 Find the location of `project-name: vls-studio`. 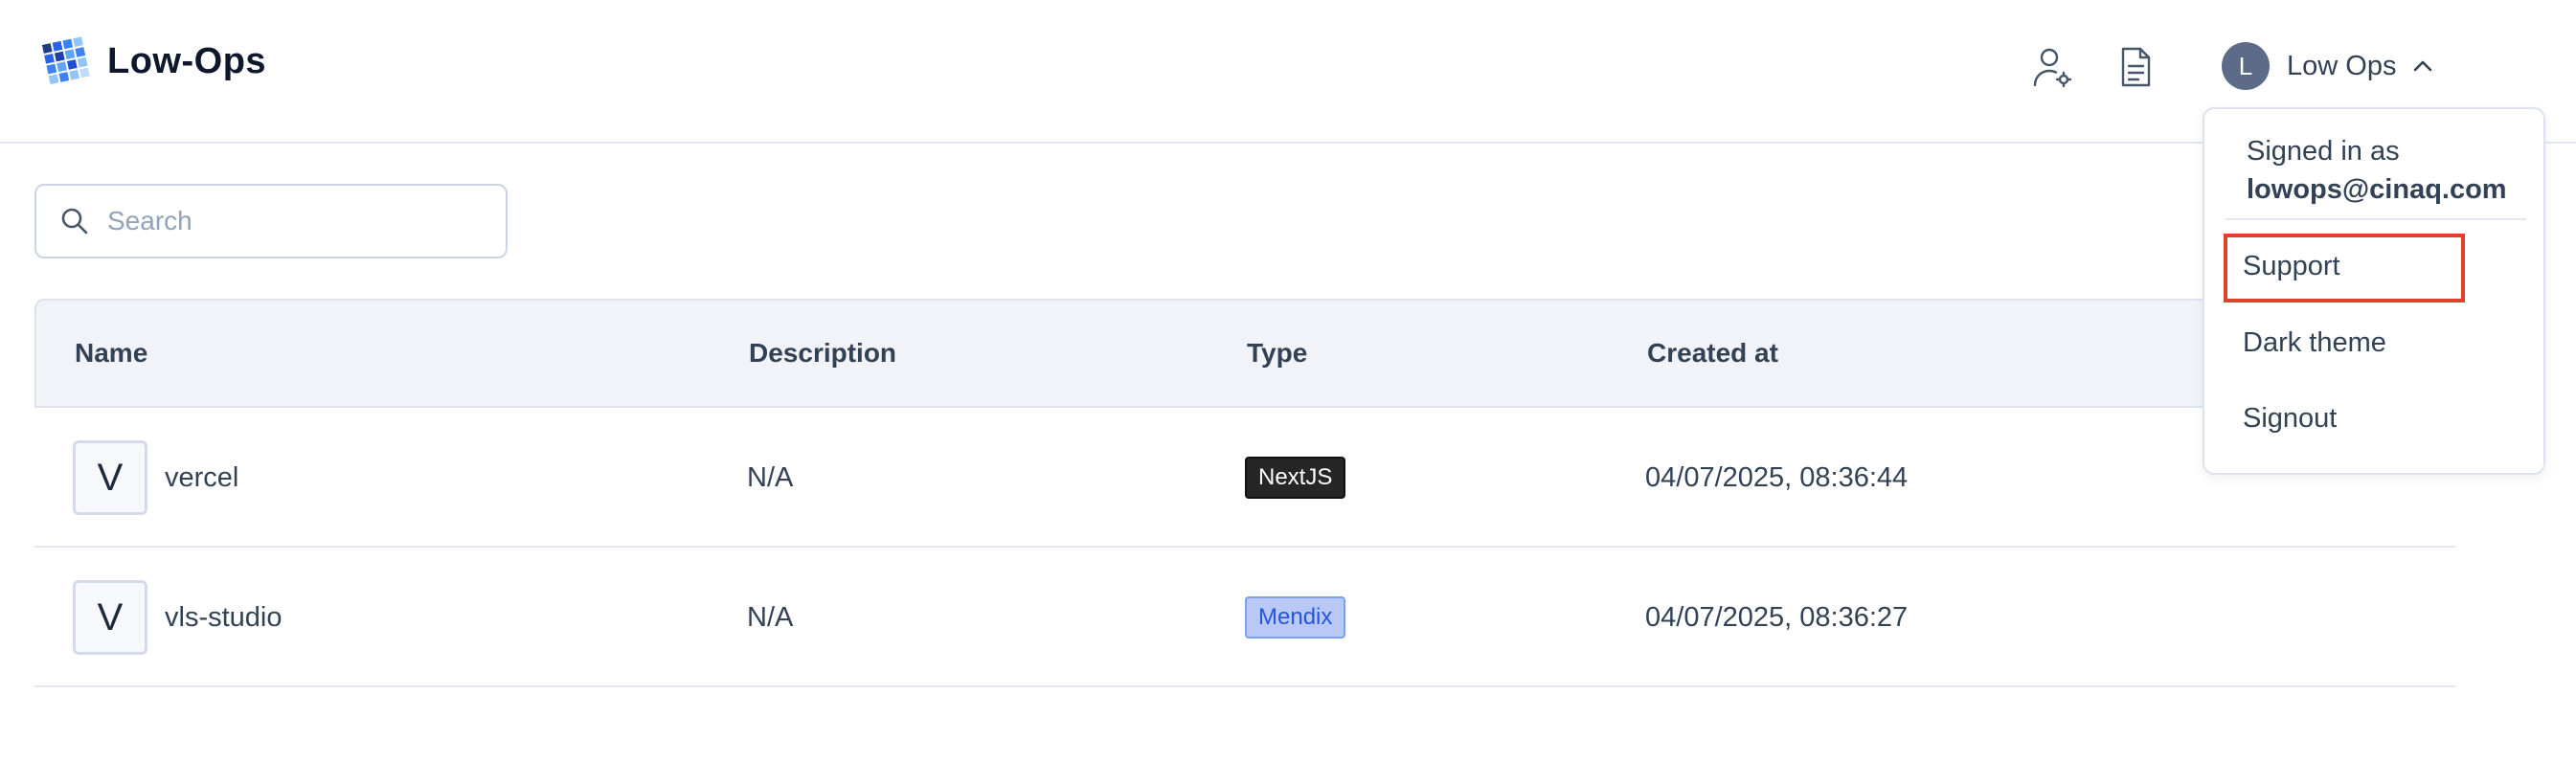

project-name: vls-studio is located at coordinates (223, 618).